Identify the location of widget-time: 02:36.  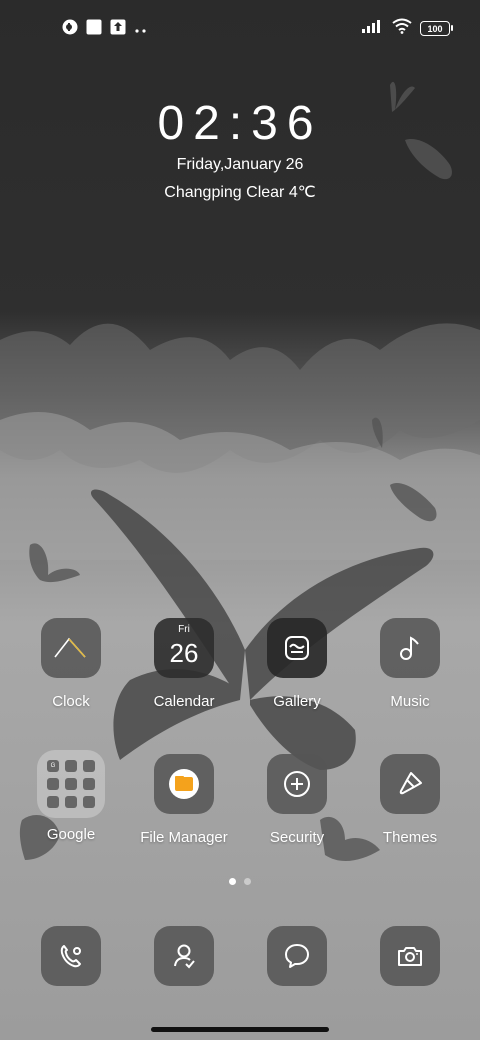
(240, 123).